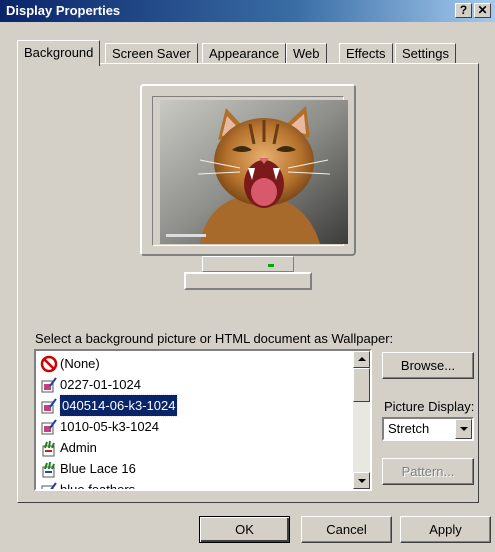 The height and width of the screenshot is (552, 495). Describe the element at coordinates (361, 385) in the screenshot. I see `scroll-thumb` at that location.